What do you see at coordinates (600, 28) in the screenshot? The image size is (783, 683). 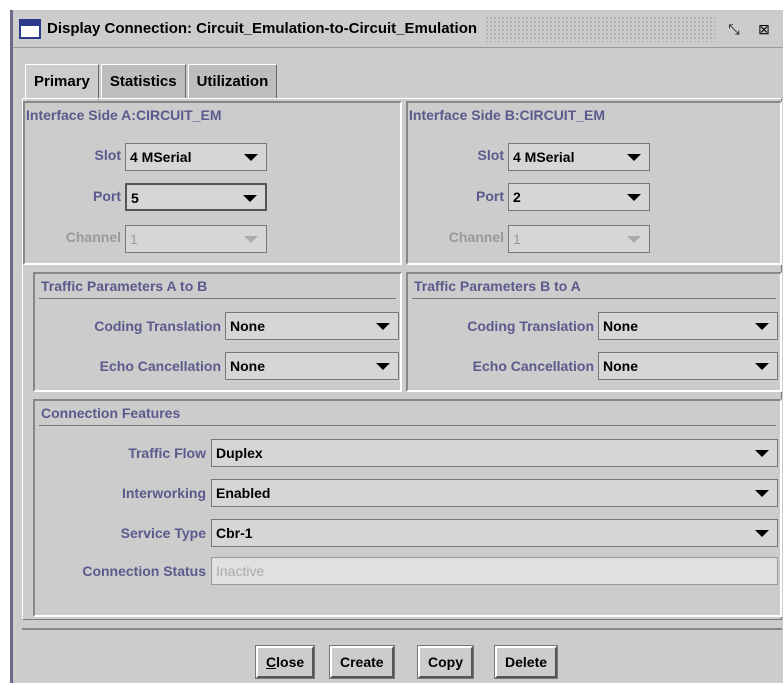 I see `title-bar-grip` at bounding box center [600, 28].